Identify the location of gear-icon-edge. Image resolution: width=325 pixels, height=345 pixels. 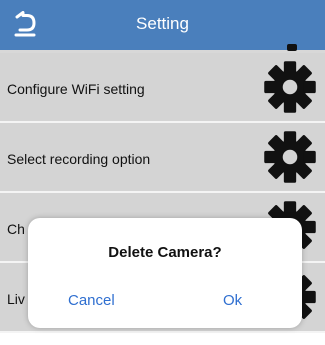
(292, 47).